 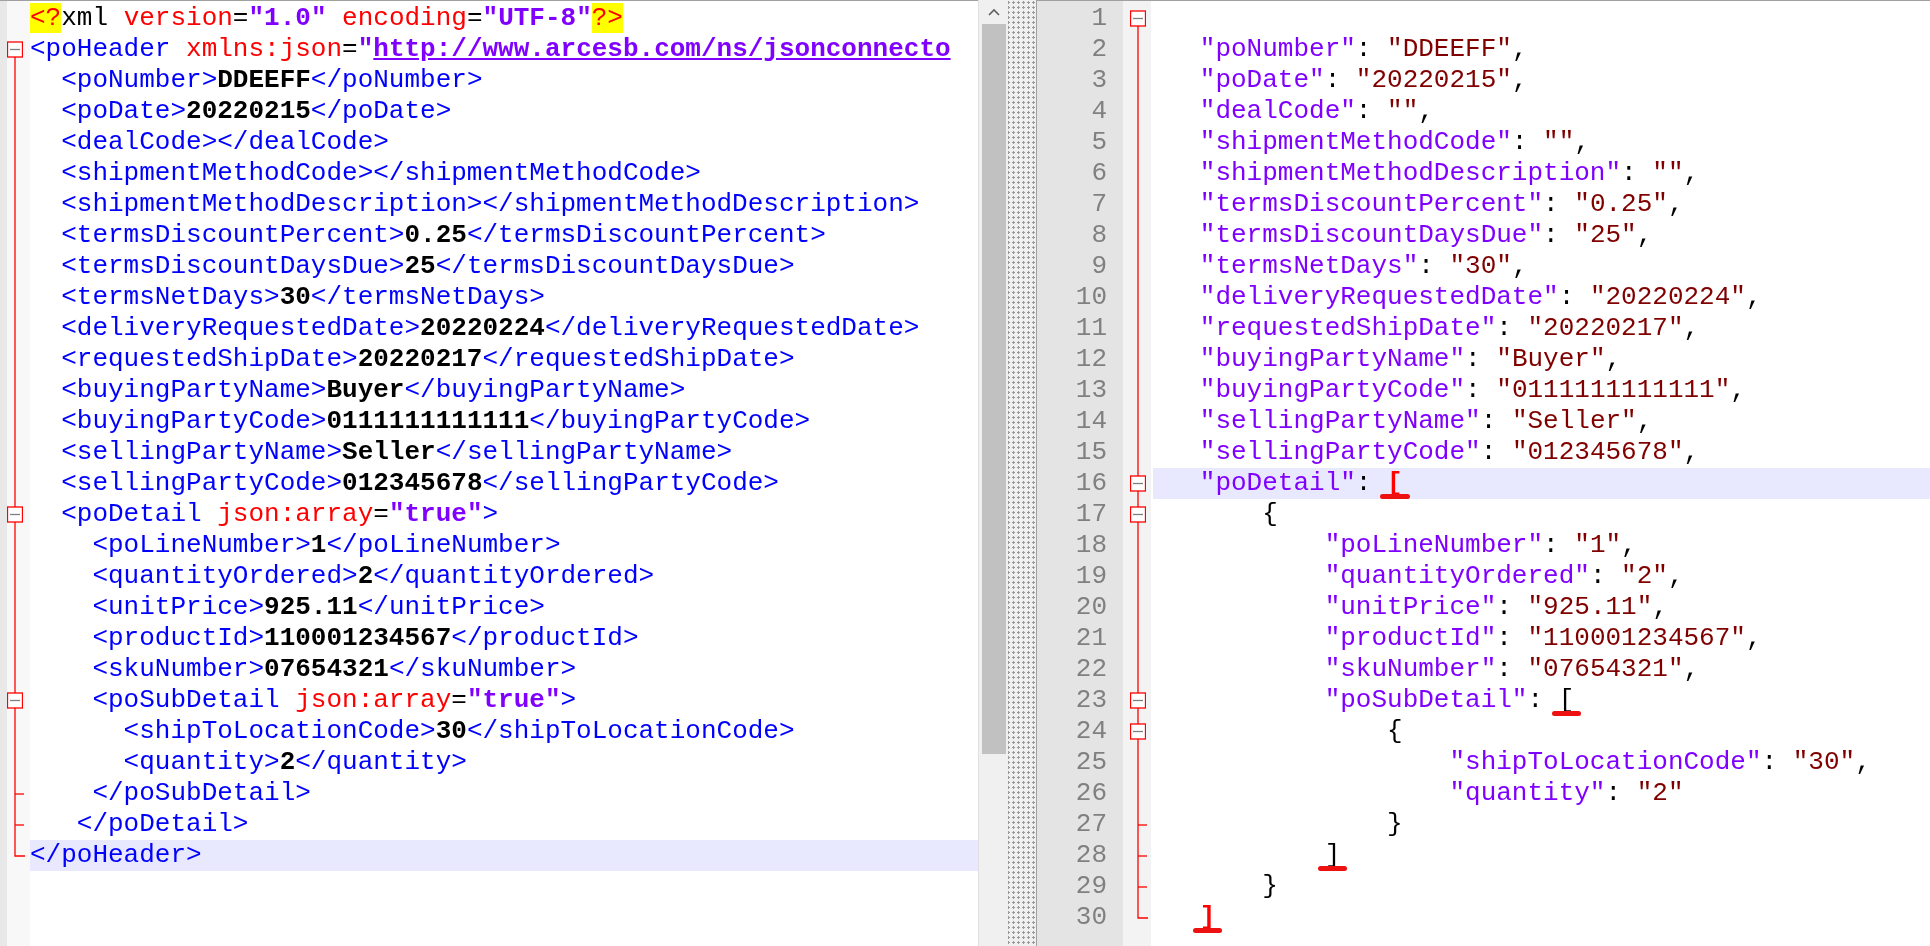 I want to click on code-line: <skuNumber>07654321</skuNumber>, so click(x=334, y=669).